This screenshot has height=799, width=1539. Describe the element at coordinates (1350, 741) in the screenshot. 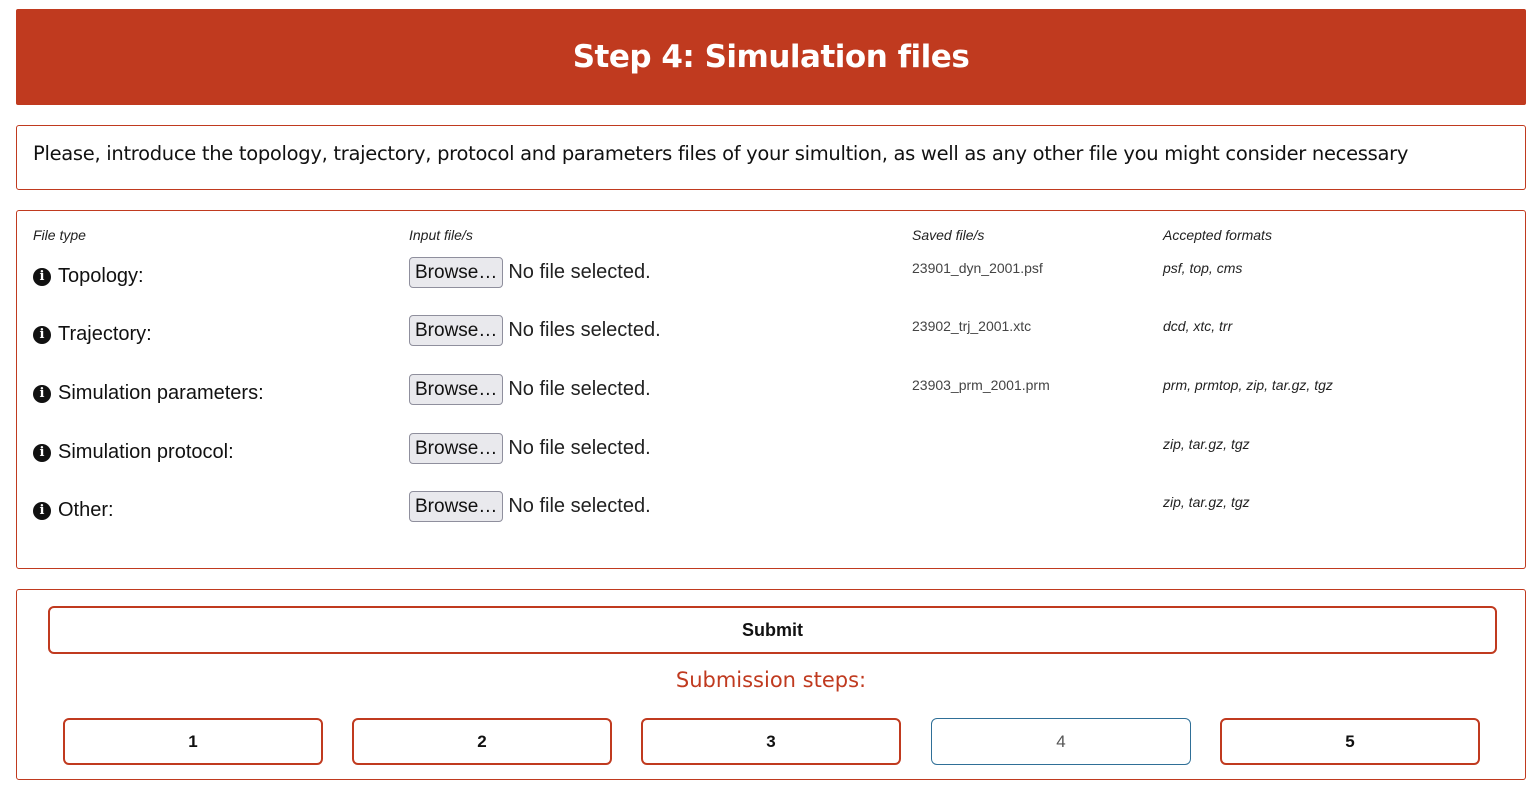

I see `step-button-5: 5` at that location.